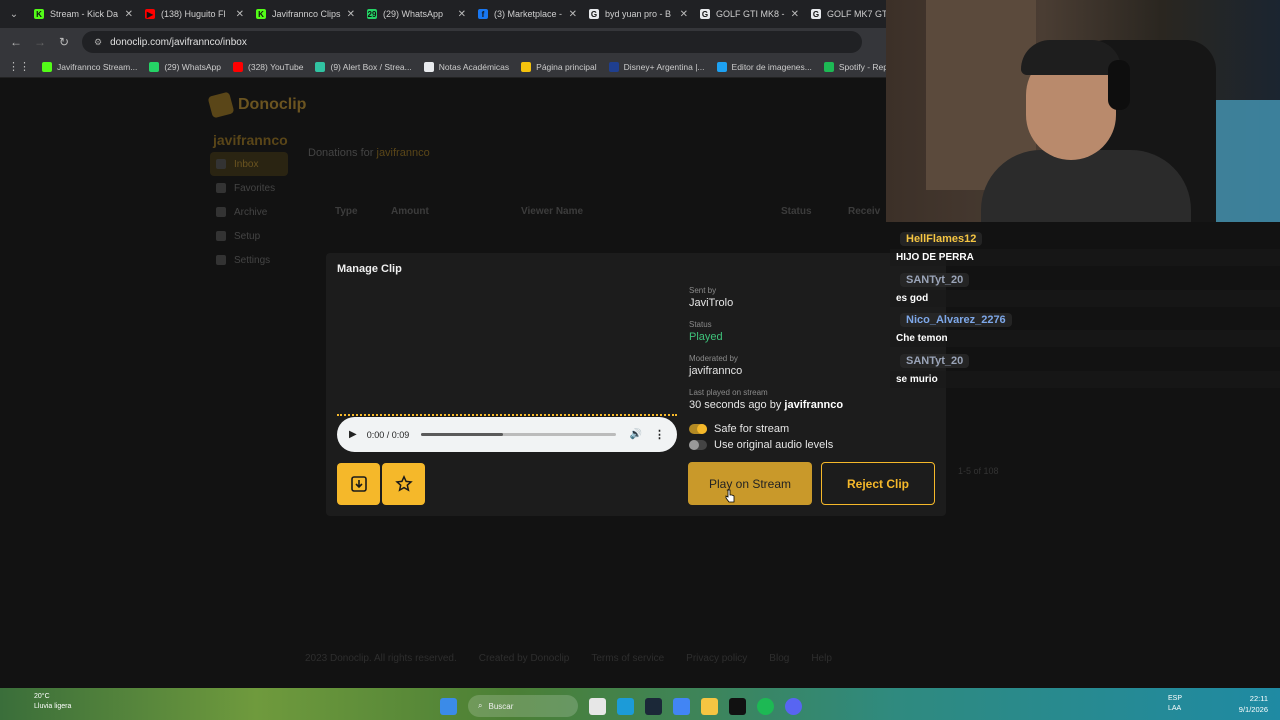 The height and width of the screenshot is (720, 1280). Describe the element at coordinates (711, 297) in the screenshot. I see `sent-by-block: Sent by JaviTrolo` at that location.